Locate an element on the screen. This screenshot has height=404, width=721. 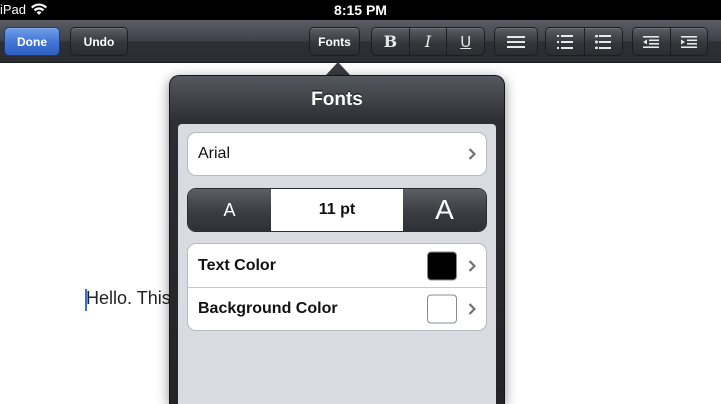
font-size-value: 11 pt is located at coordinates (337, 210).